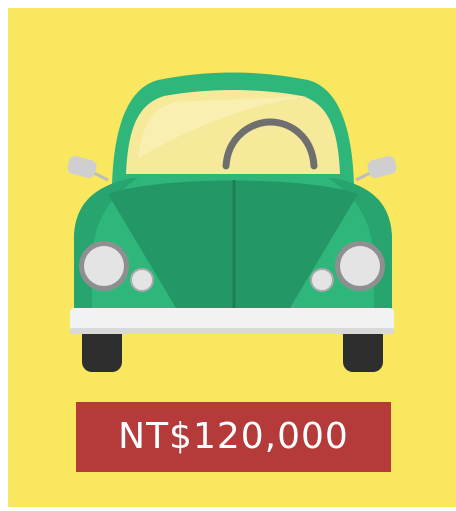 This screenshot has height=511, width=456. I want to click on price-tag: NT$120,000, so click(233, 437).